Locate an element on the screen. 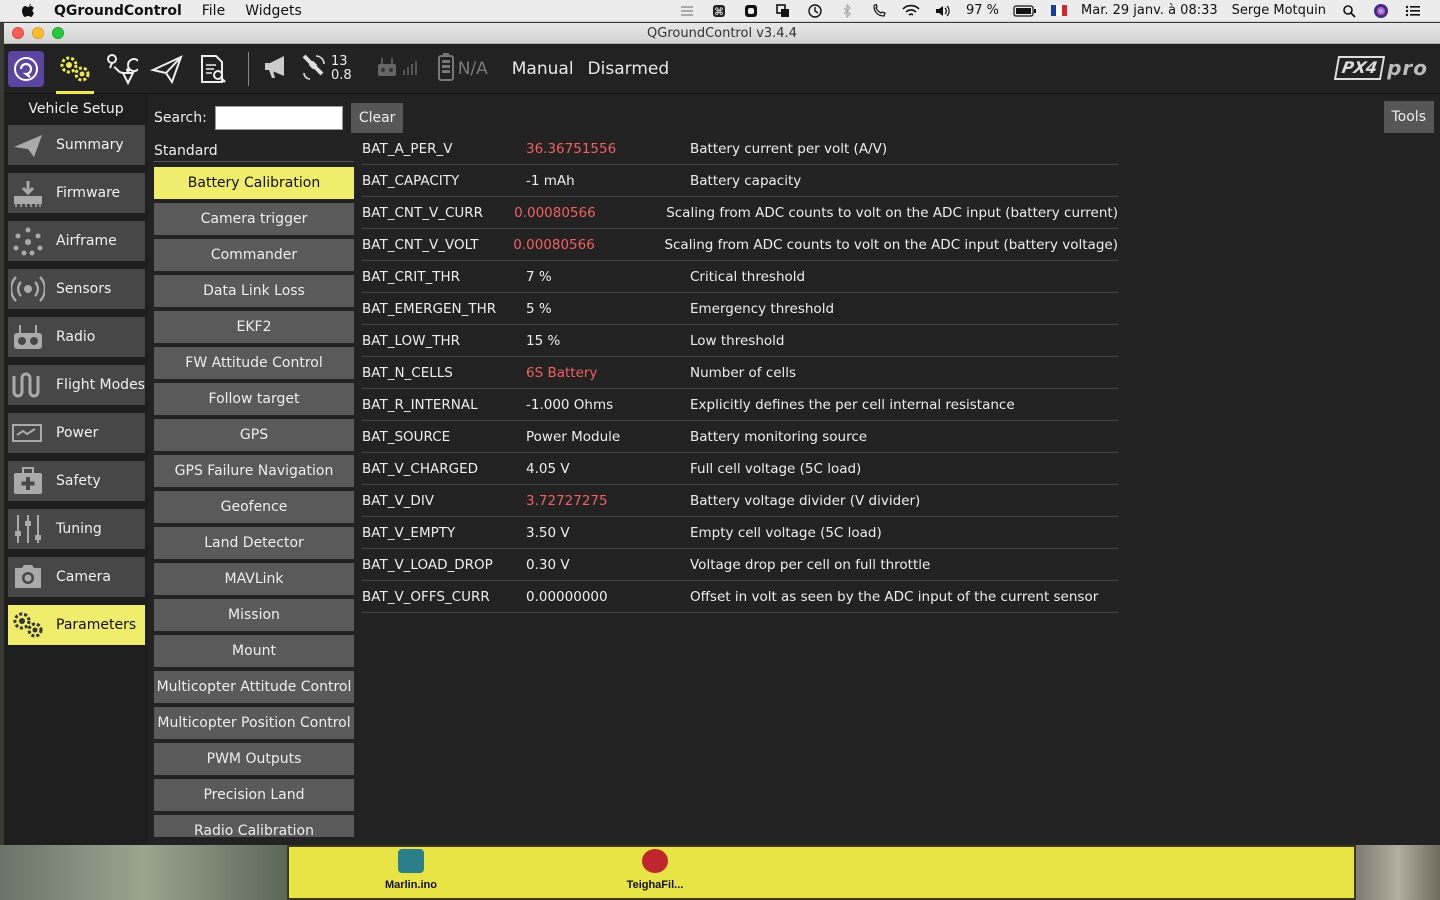 This screenshot has width=1440, height=900. sidebar-item-camera: Camera is located at coordinates (76, 577).